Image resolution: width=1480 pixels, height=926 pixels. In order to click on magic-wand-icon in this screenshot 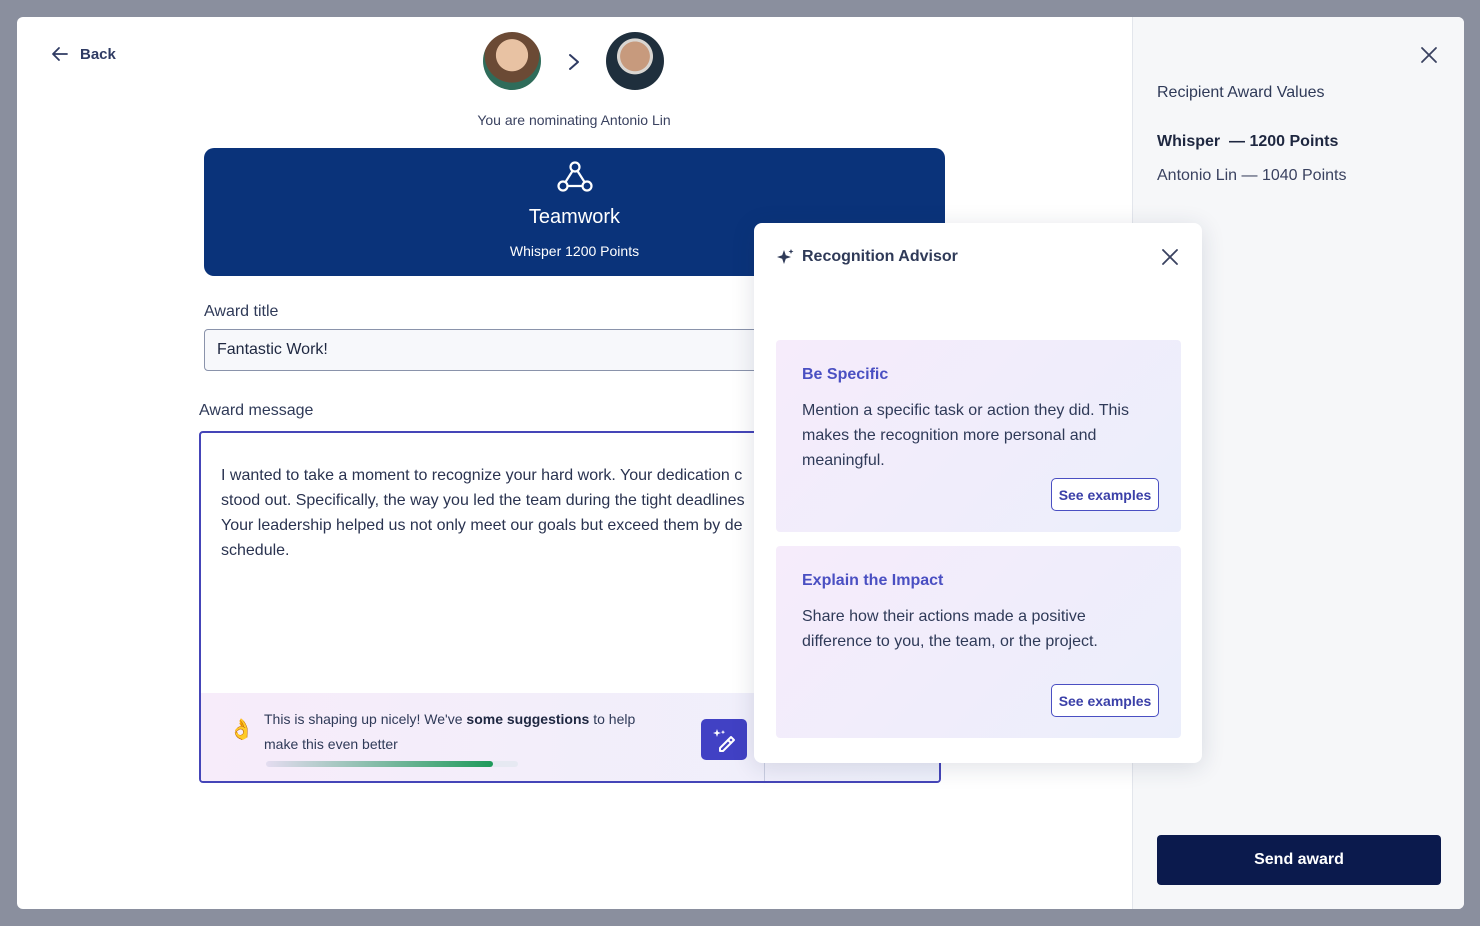, I will do `click(724, 740)`.